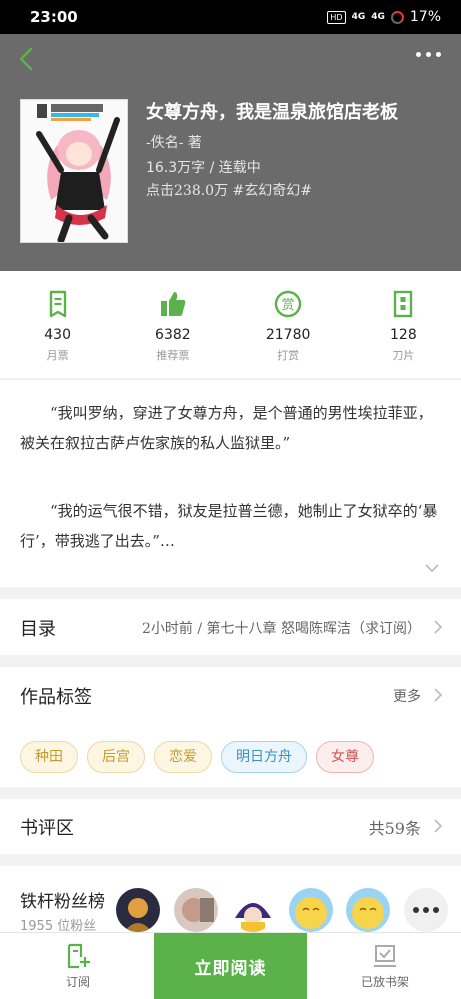 The width and height of the screenshot is (461, 999). I want to click on tag-item: 恋爱, so click(183, 757).